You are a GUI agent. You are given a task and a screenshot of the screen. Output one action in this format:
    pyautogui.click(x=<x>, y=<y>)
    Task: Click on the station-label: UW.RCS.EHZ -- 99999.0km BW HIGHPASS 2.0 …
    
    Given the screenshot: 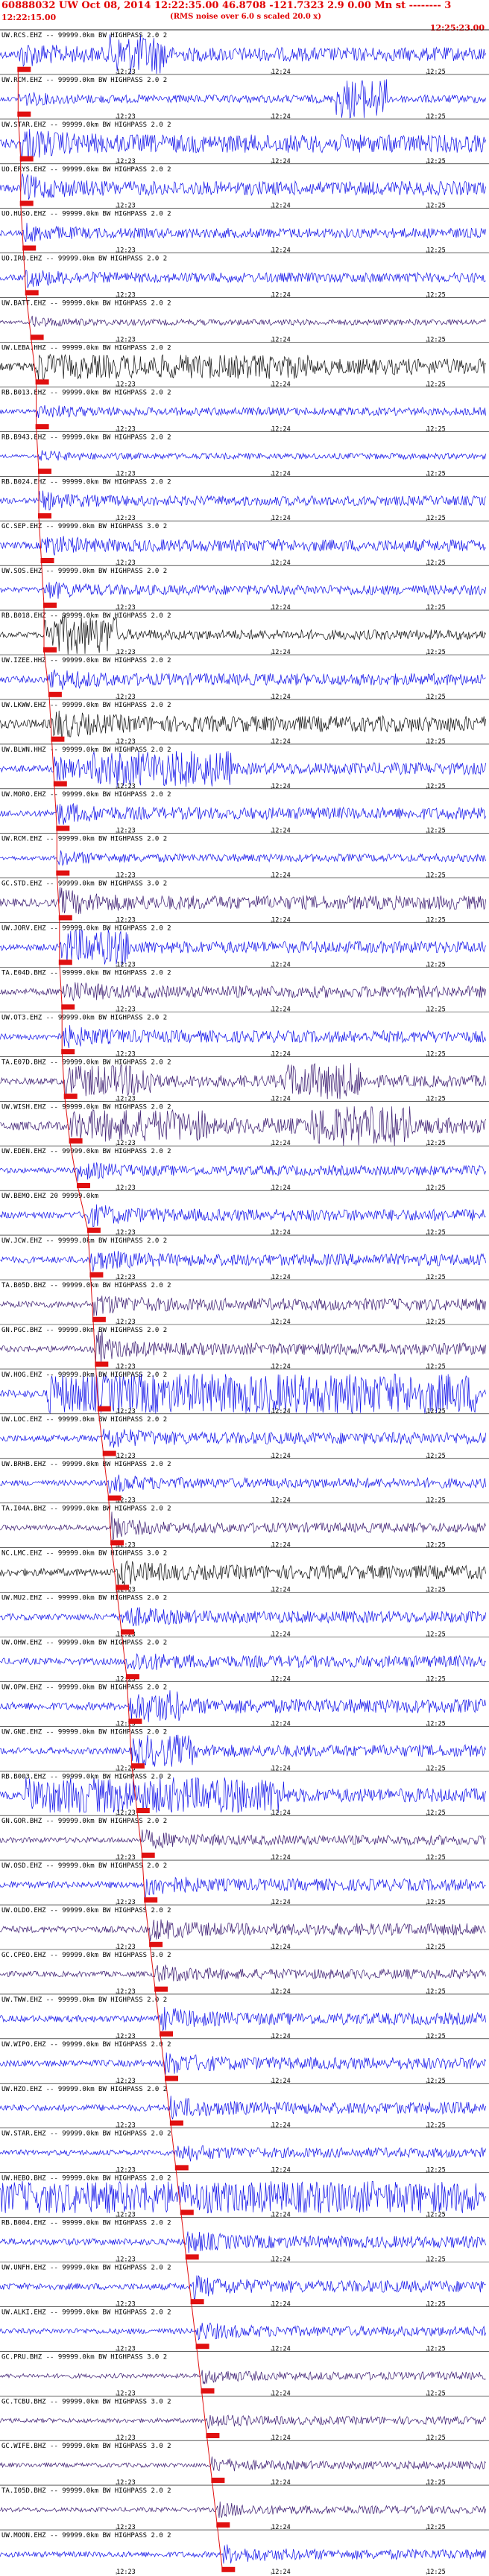 What is the action you would take?
    pyautogui.click(x=84, y=35)
    